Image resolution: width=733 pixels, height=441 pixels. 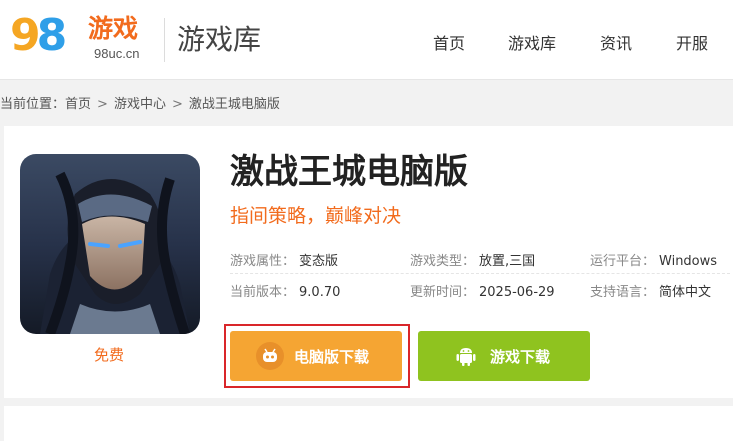 What do you see at coordinates (33, 104) in the screenshot?
I see `breadcrumb-prefix: 当前位置：` at bounding box center [33, 104].